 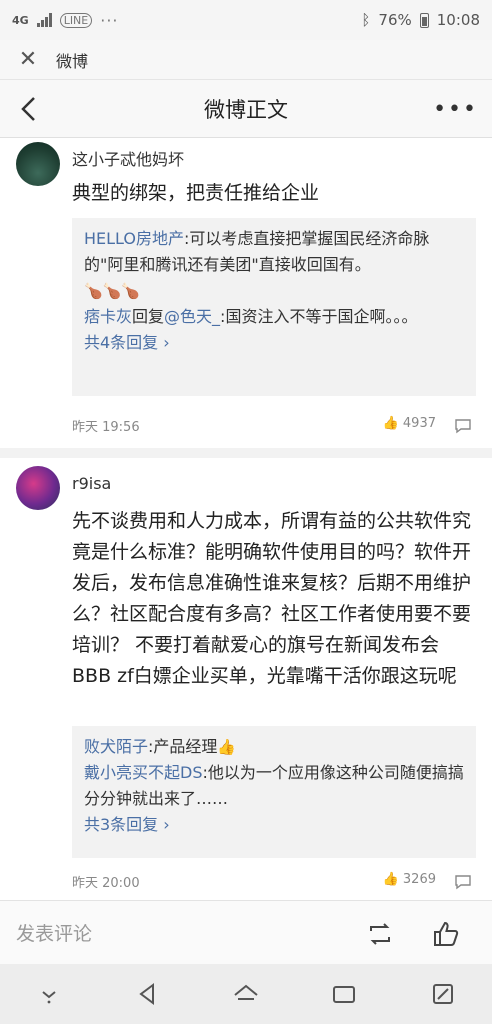 I want to click on reply-mention: @色天_, so click(x=192, y=316).